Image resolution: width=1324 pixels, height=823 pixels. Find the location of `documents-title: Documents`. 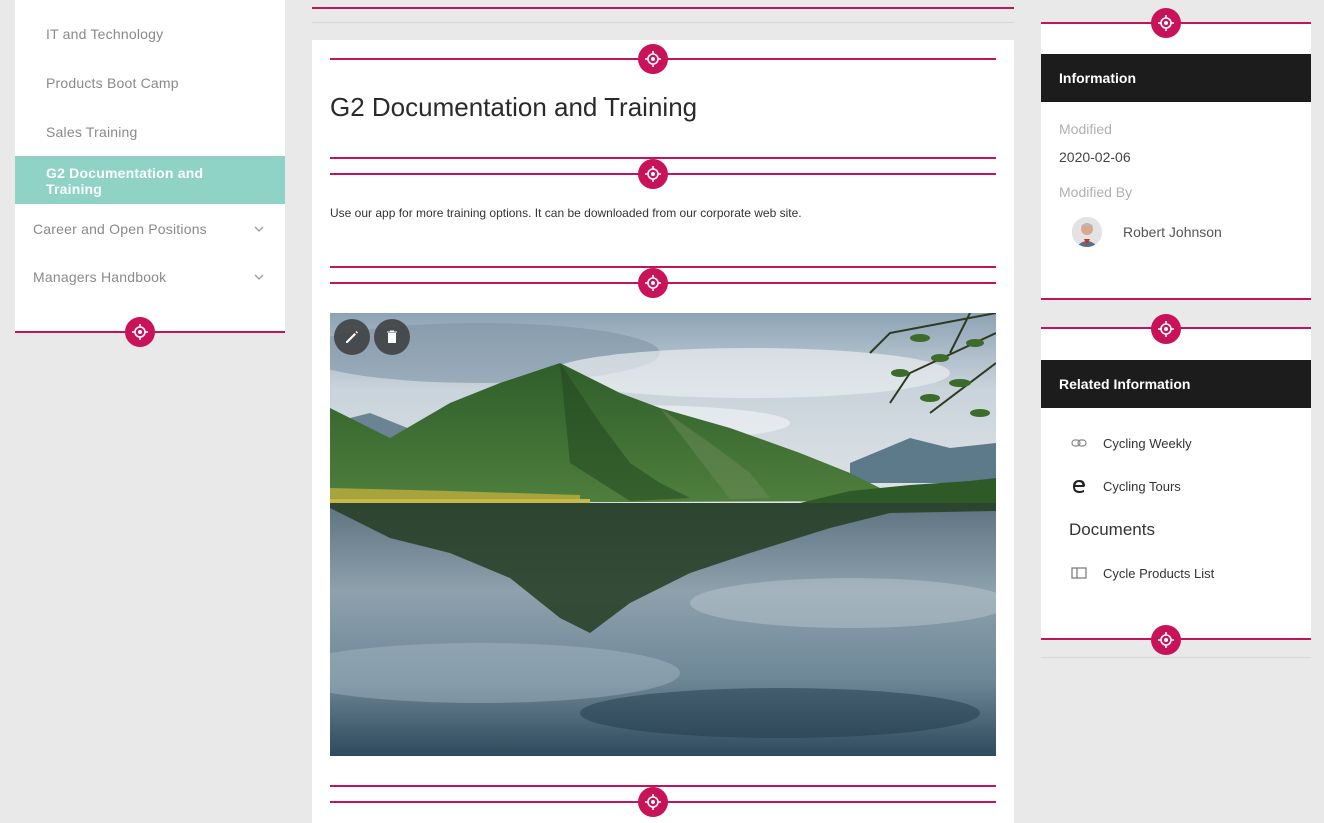

documents-title: Documents is located at coordinates (1112, 529).